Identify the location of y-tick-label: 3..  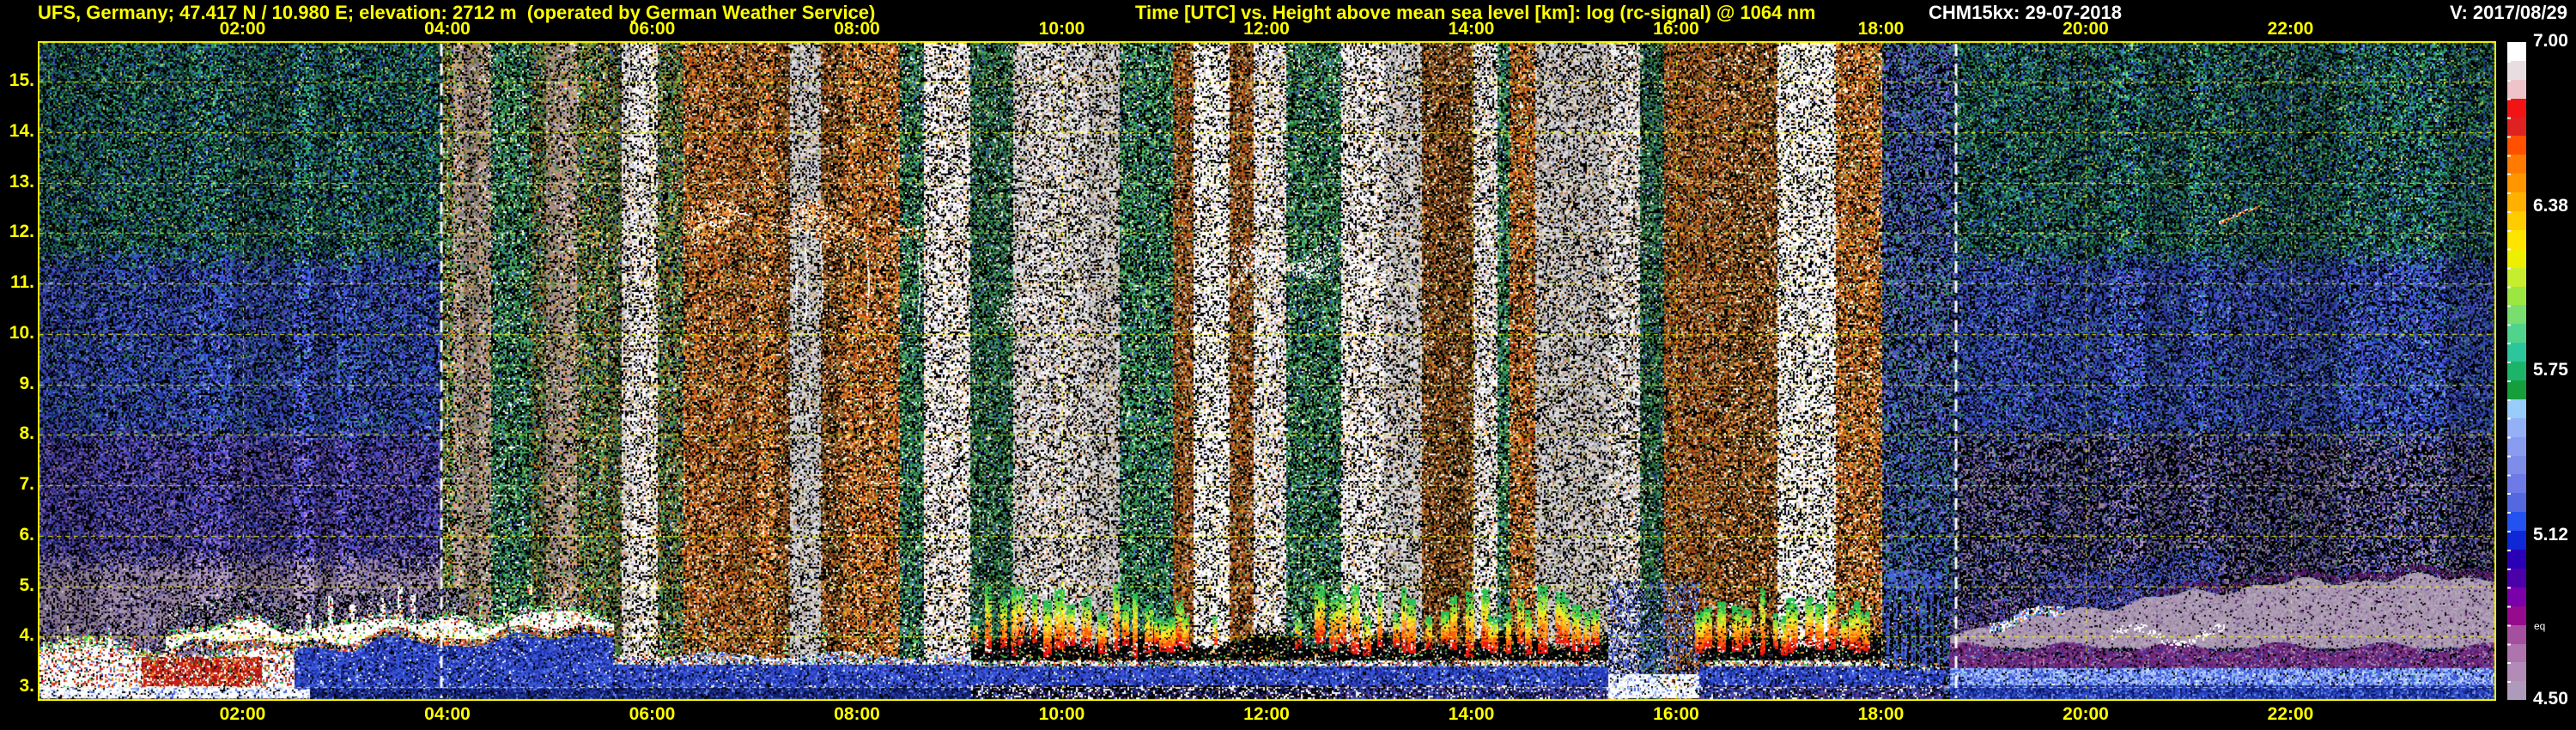
(27, 686).